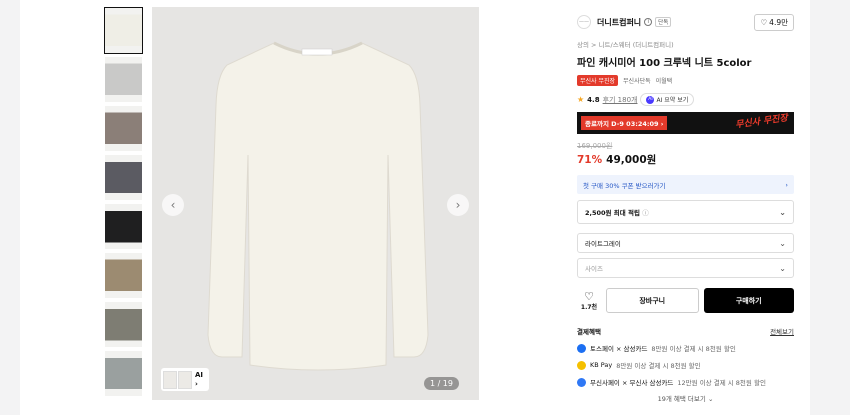 The width and height of the screenshot is (850, 415). I want to click on price-row: 71% 49,000원, so click(685, 159).